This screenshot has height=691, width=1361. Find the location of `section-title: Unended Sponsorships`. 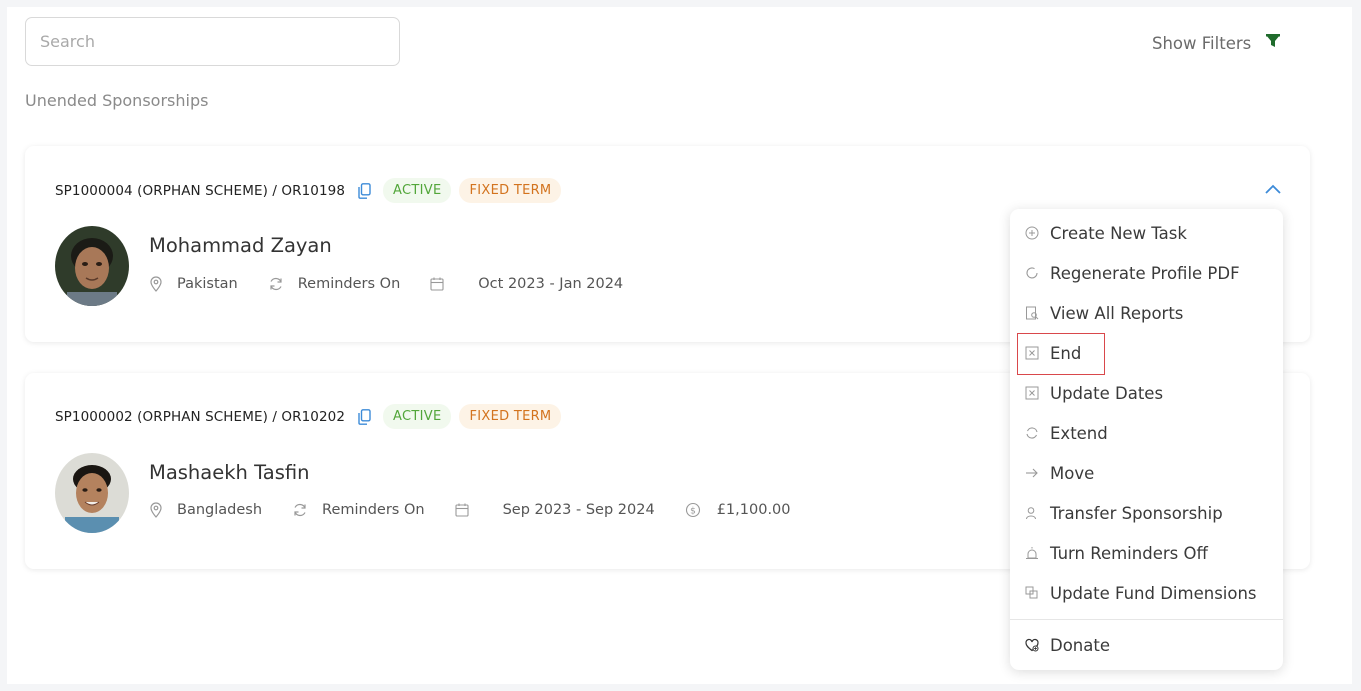

section-title: Unended Sponsorships is located at coordinates (117, 100).